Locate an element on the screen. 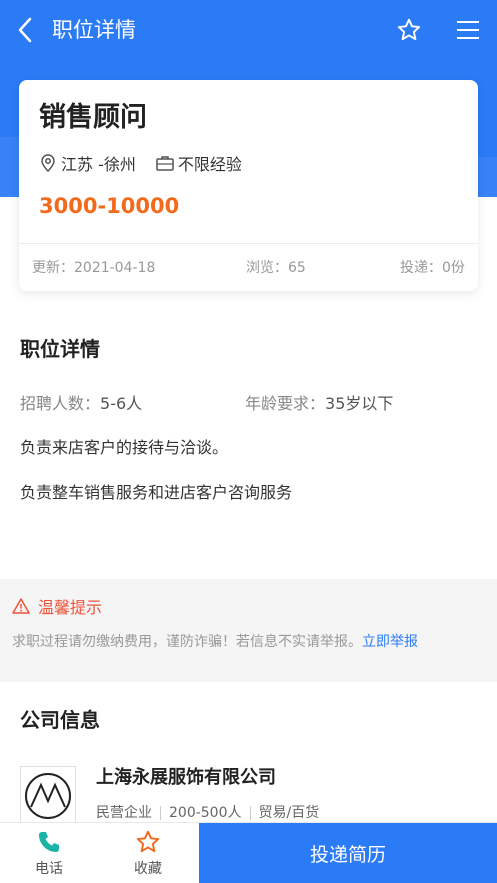  job-meta-row: 江苏 -徐州 不限经验 is located at coordinates (140, 163).